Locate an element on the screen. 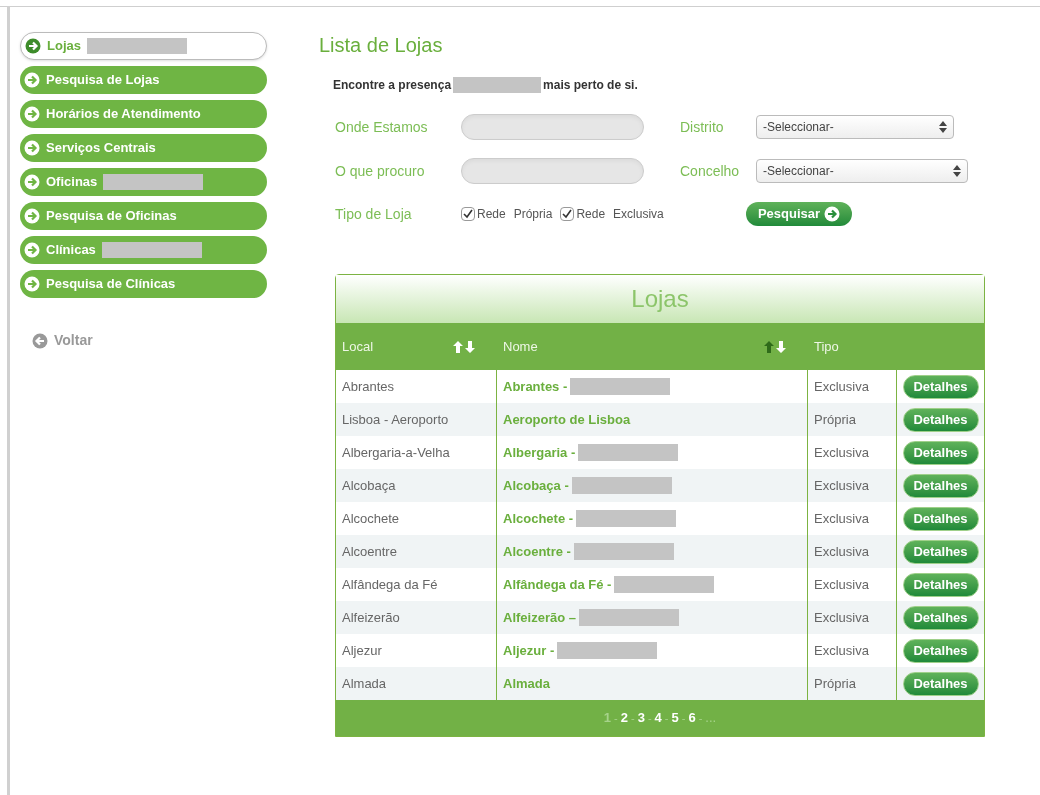  table-cell: Alcobaça is located at coordinates (416, 485).